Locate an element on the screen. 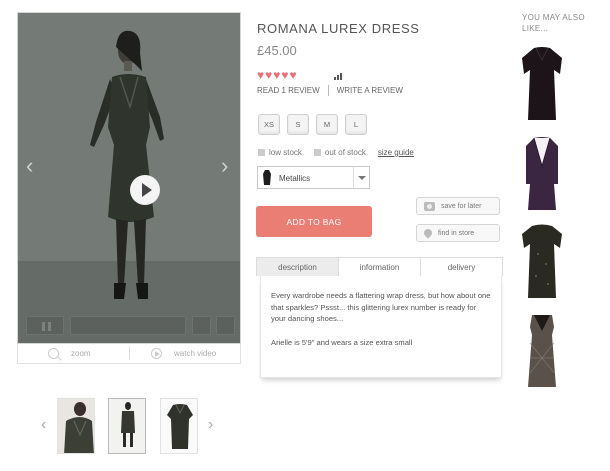 Image resolution: width=610 pixels, height=471 pixels. save-for-later-label: save for later is located at coordinates (461, 206).